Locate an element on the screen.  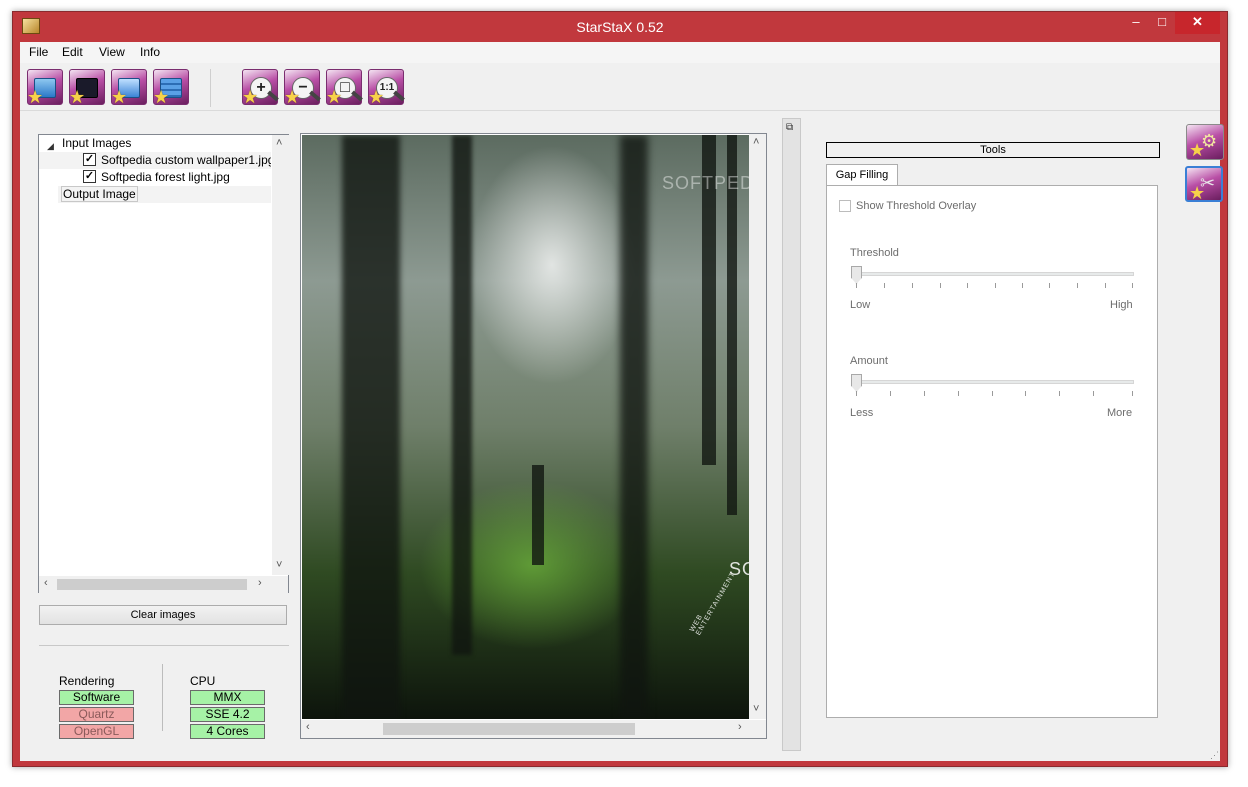
zoom-out-button: − ★ is located at coordinates (302, 88).